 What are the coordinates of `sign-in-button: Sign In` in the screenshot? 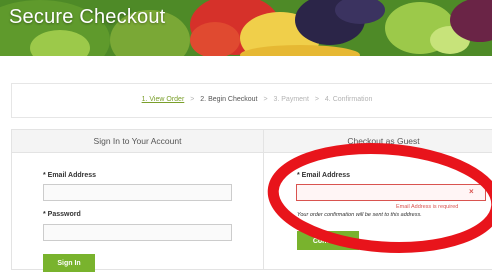 It's located at (69, 263).